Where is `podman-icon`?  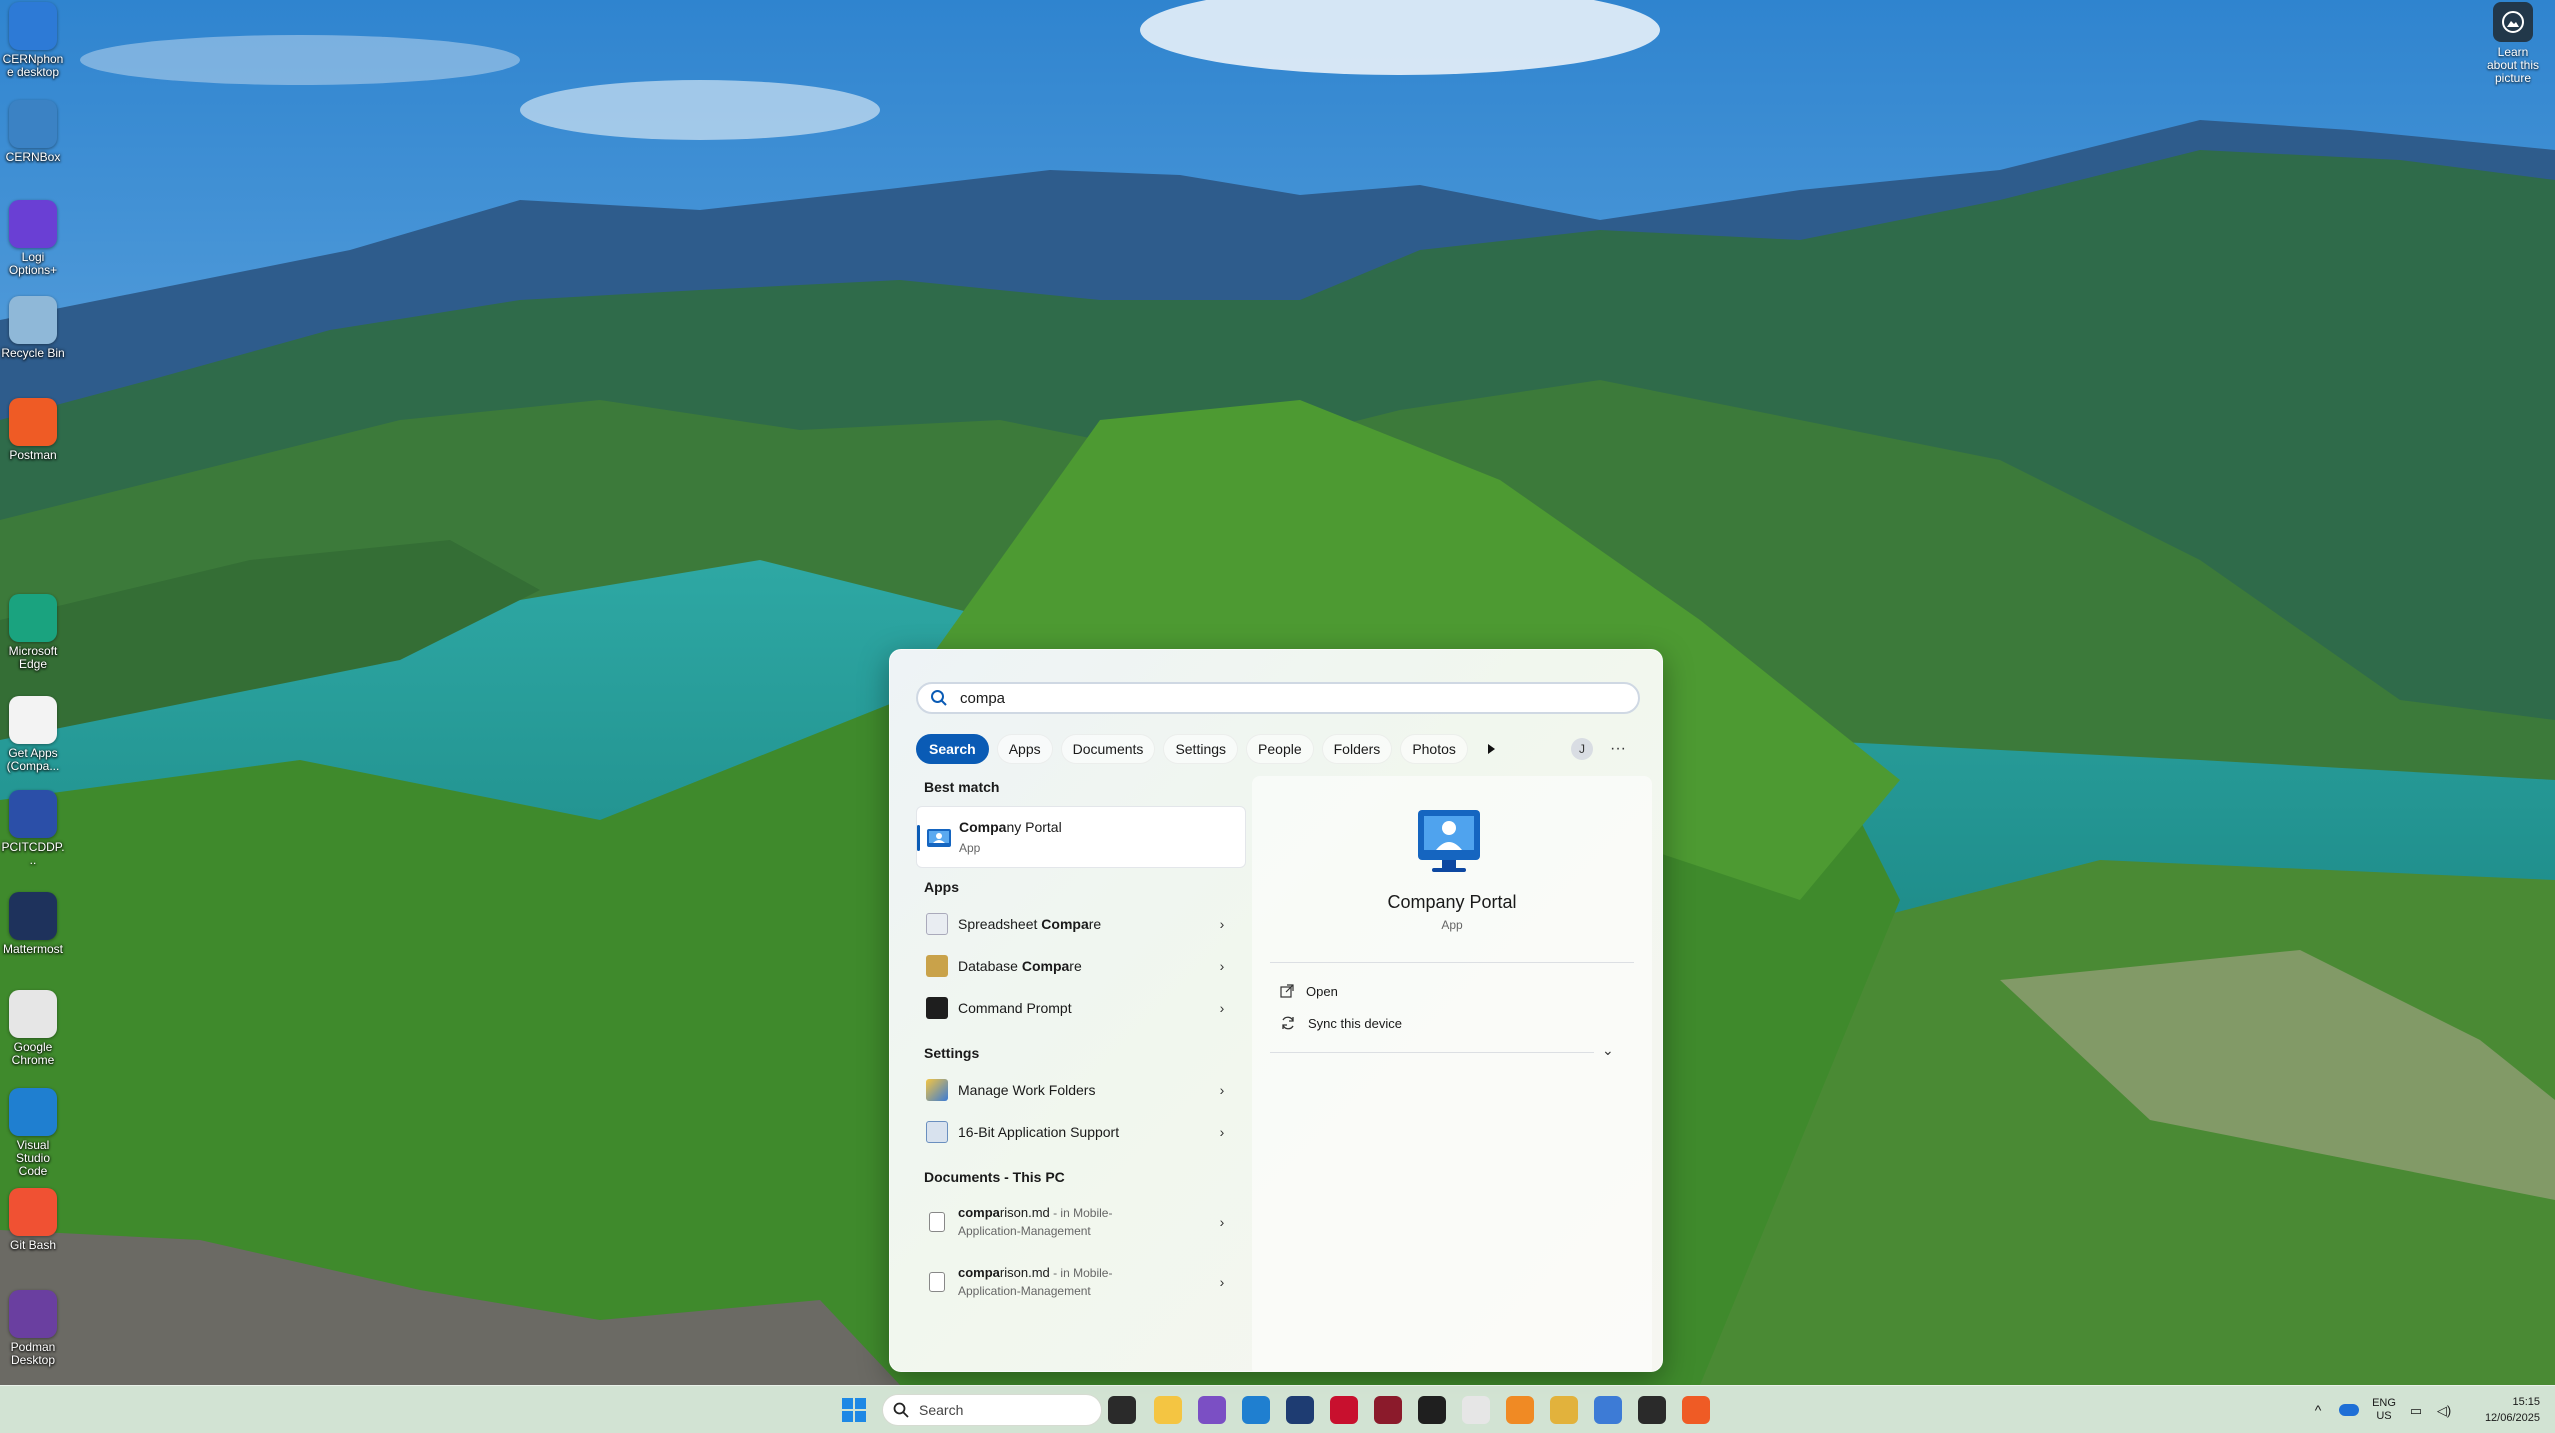
podman-icon is located at coordinates (33, 1314).